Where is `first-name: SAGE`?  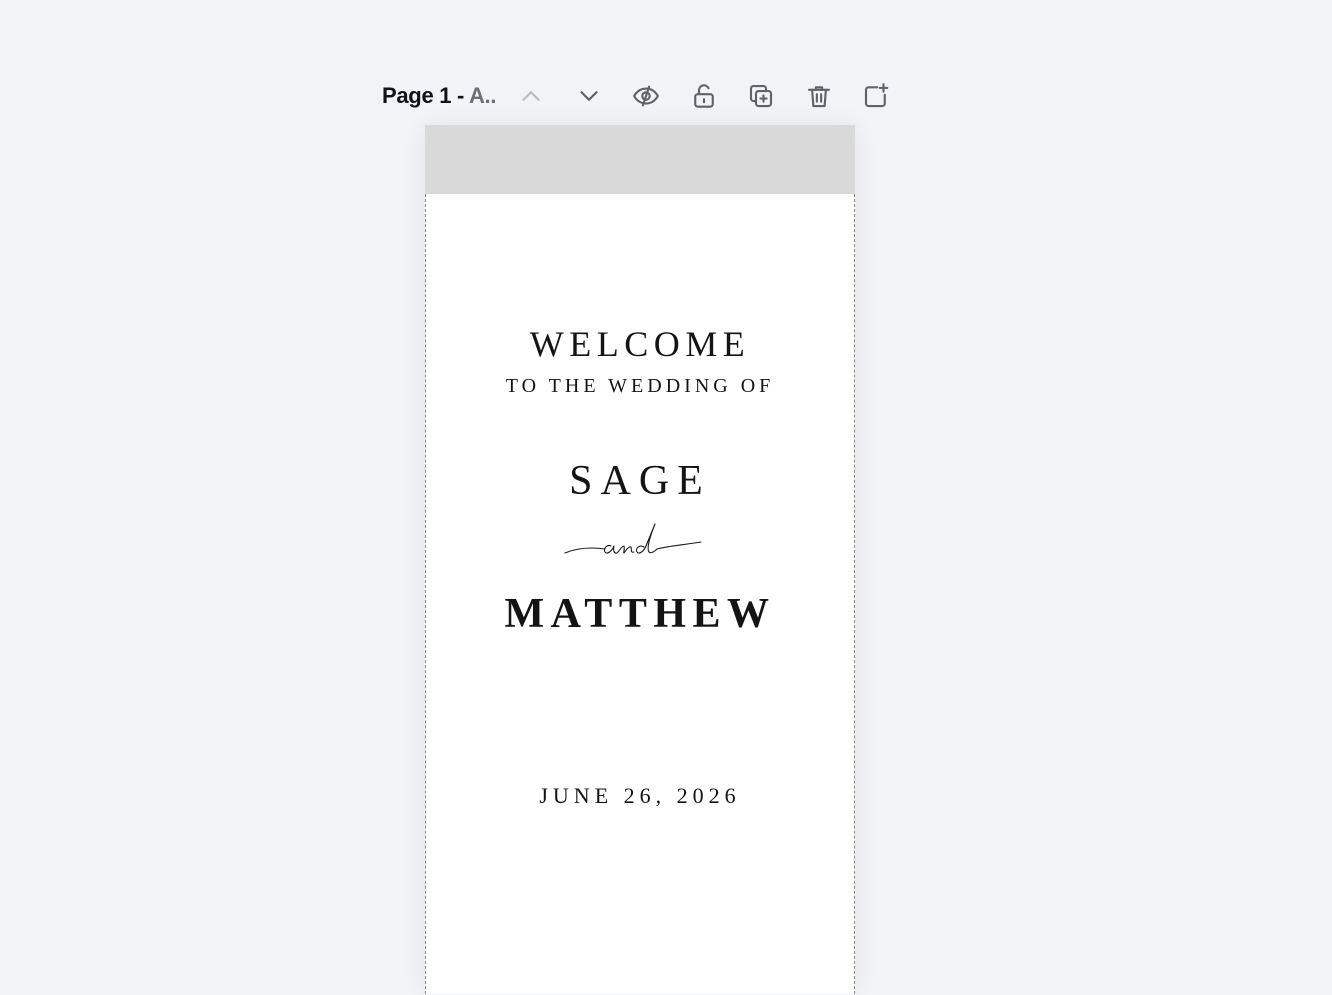
first-name: SAGE is located at coordinates (640, 481).